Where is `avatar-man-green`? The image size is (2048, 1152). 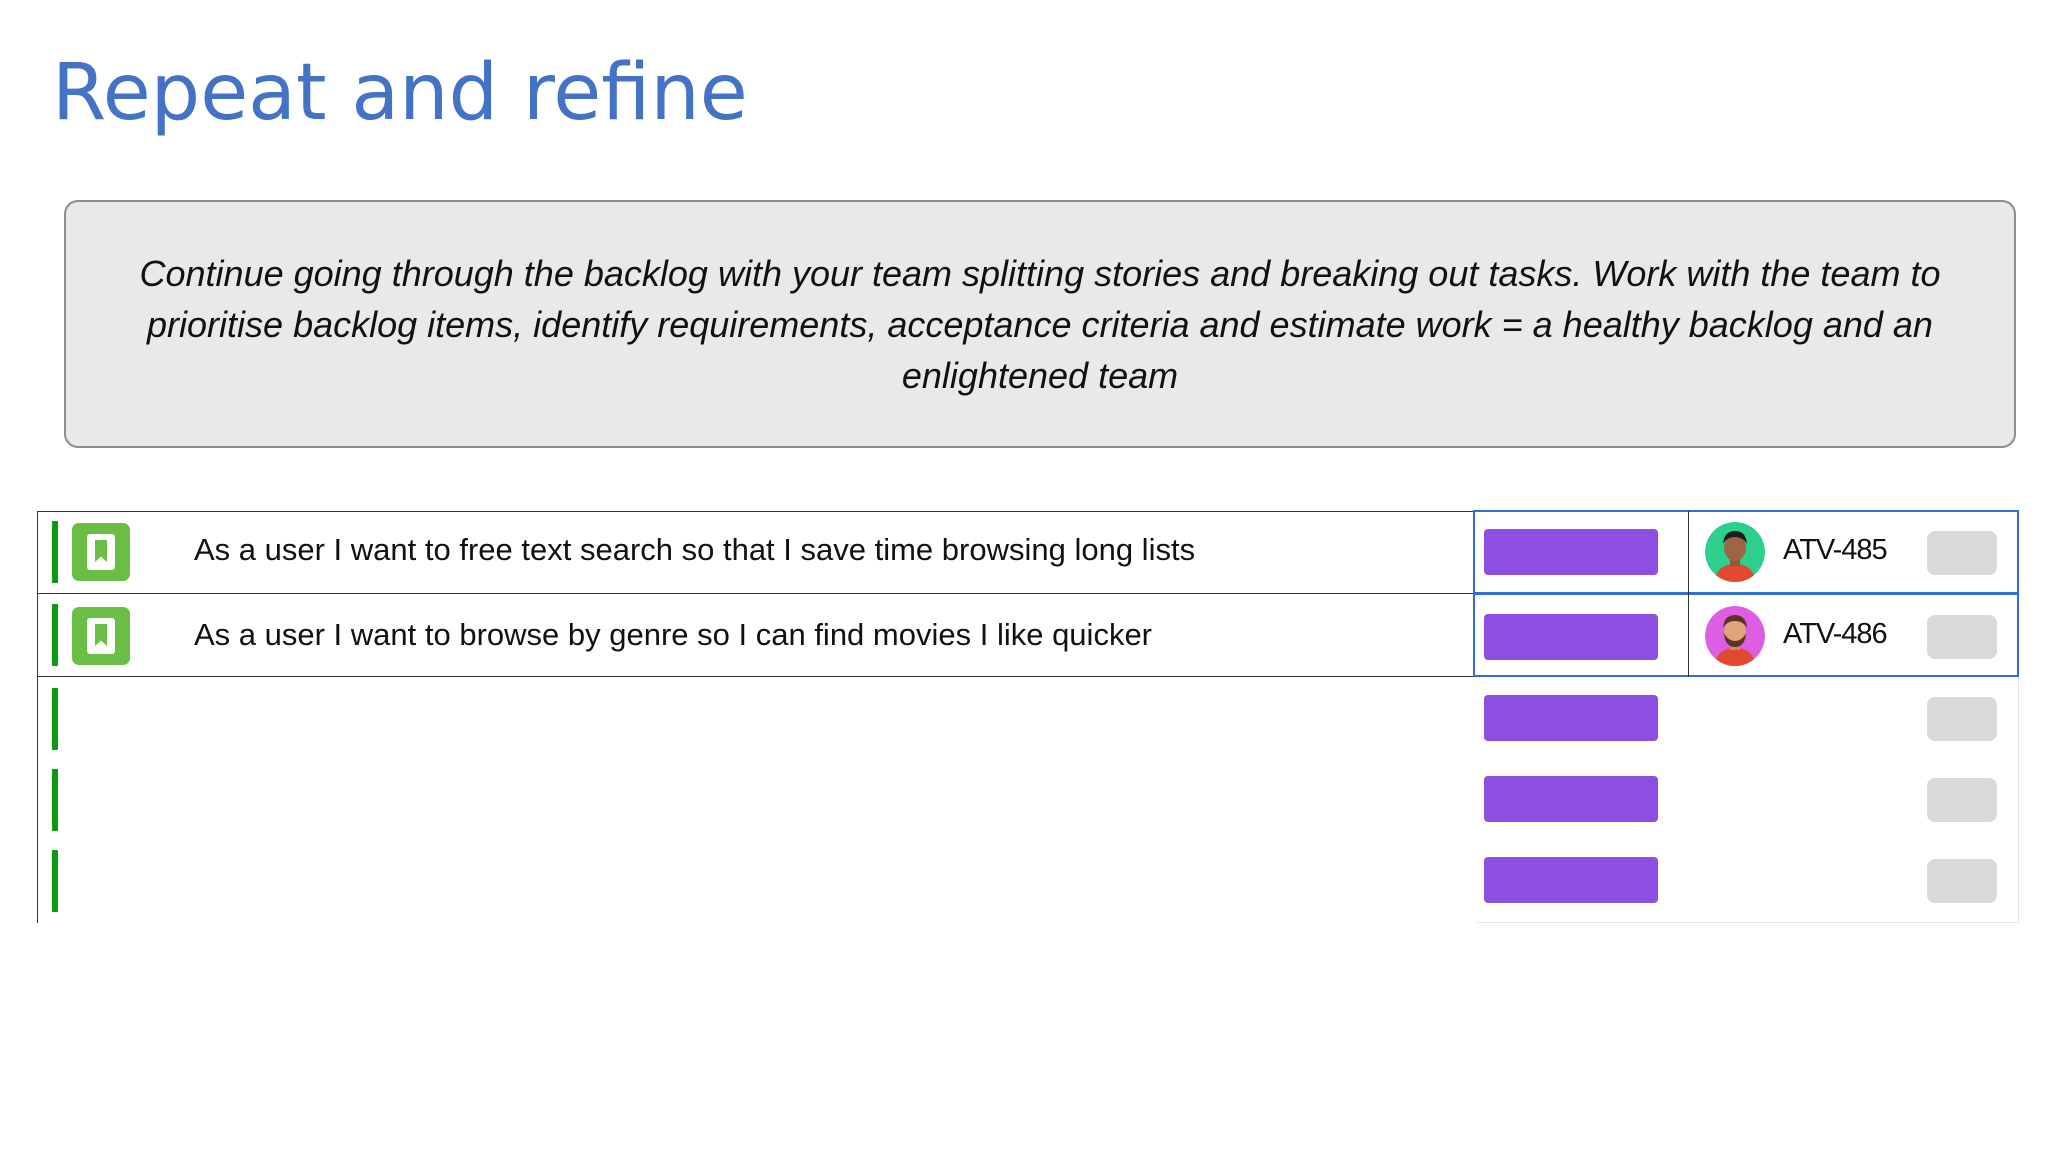
avatar-man-green is located at coordinates (1735, 552).